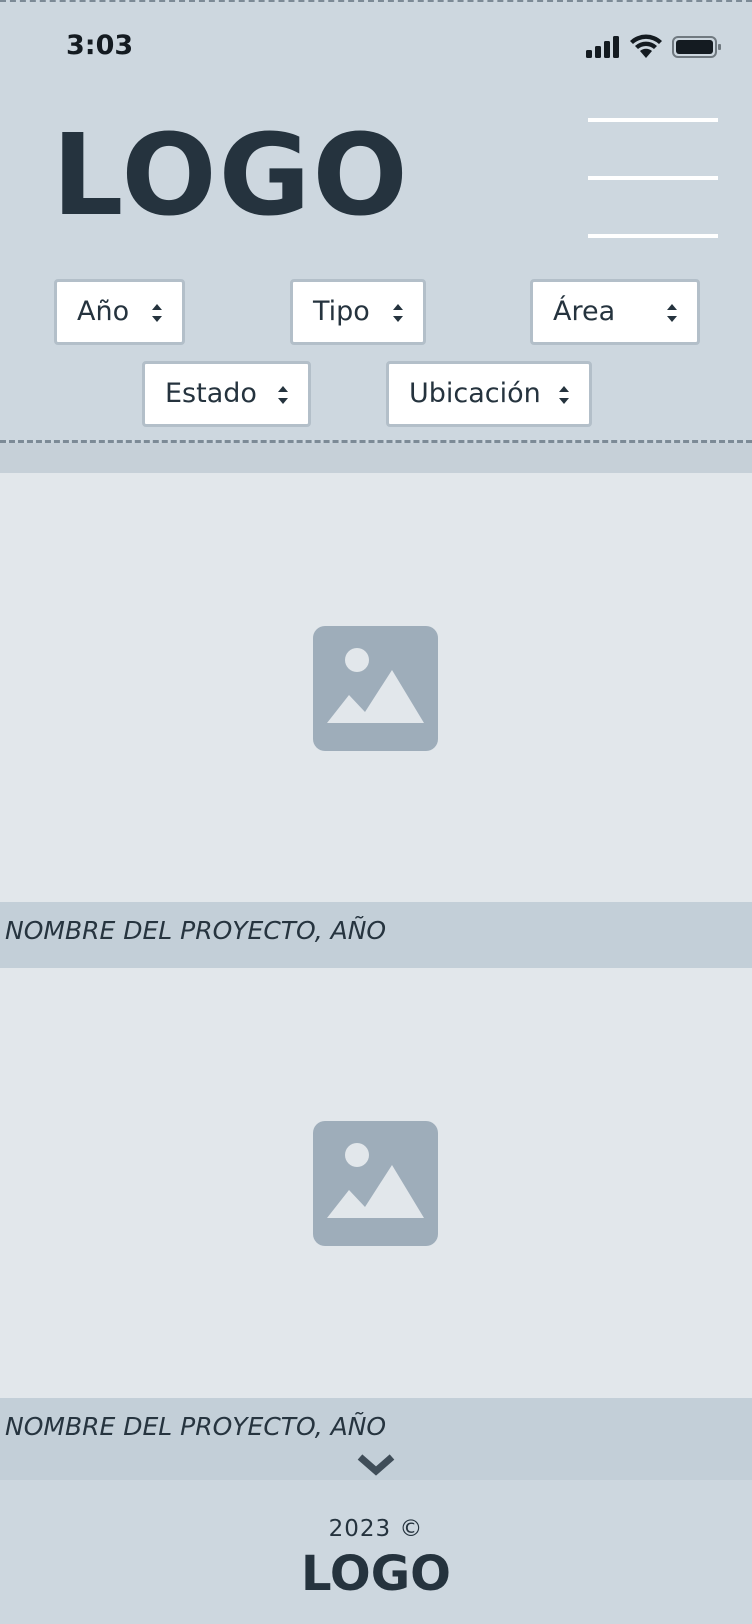  I want to click on filter-status-label: Estado, so click(211, 393).